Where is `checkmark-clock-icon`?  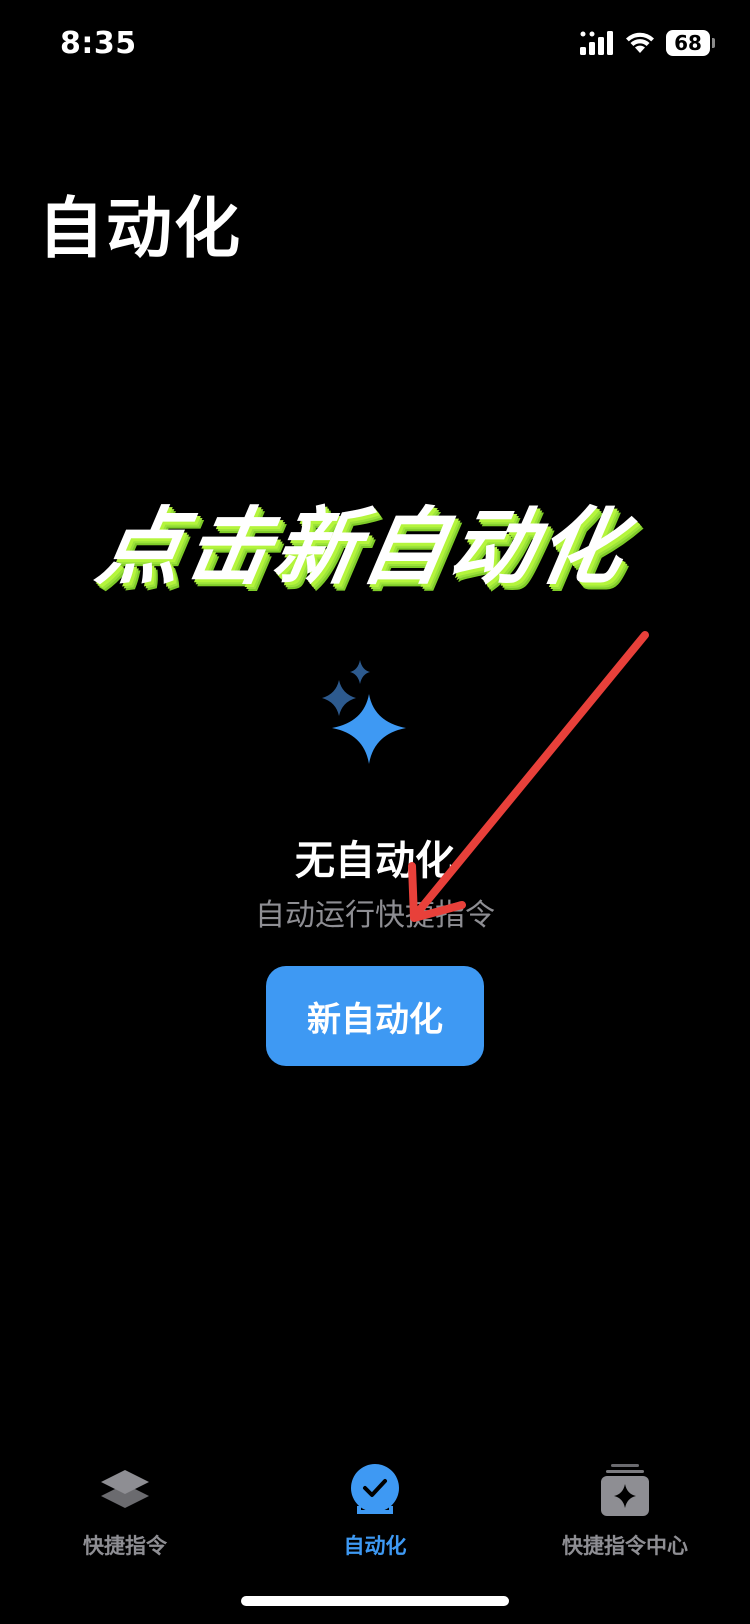
checkmark-clock-icon is located at coordinates (375, 1490).